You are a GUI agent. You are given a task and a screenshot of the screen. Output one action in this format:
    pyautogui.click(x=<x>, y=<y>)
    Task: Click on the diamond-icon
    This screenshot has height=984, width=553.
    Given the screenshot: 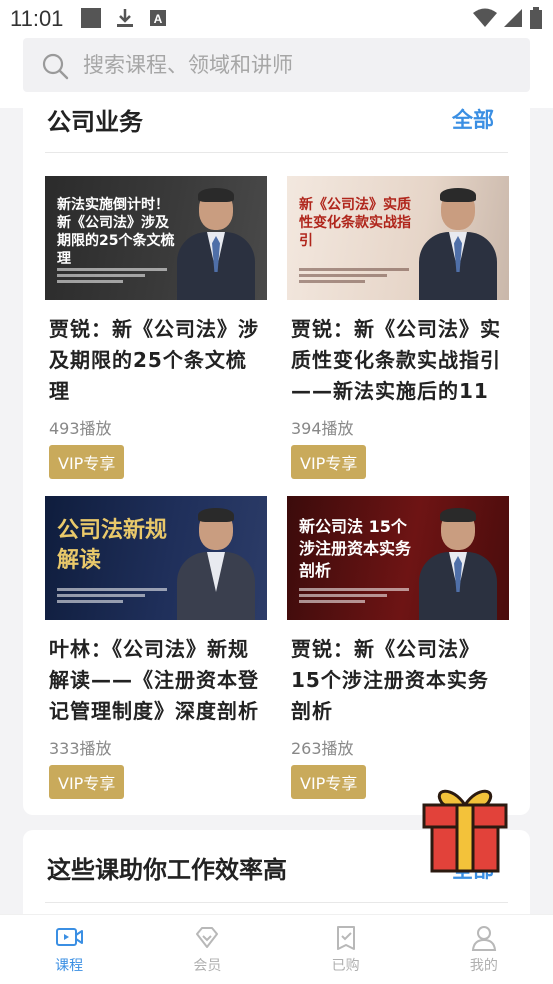 What is the action you would take?
    pyautogui.click(x=207, y=937)
    